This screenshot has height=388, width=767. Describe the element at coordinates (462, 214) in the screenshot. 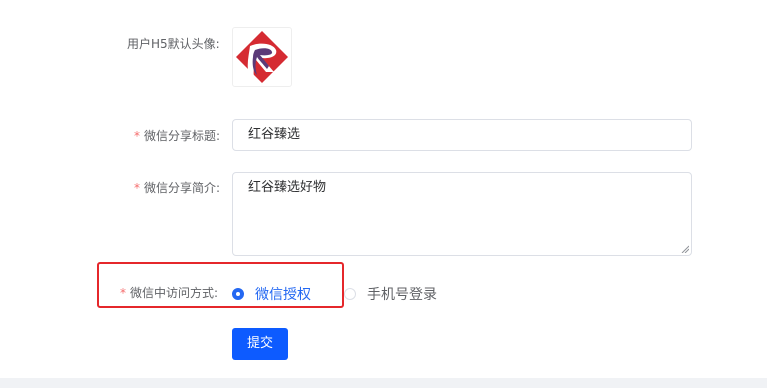

I see `share-desc-textarea: 红谷臻选好物` at that location.